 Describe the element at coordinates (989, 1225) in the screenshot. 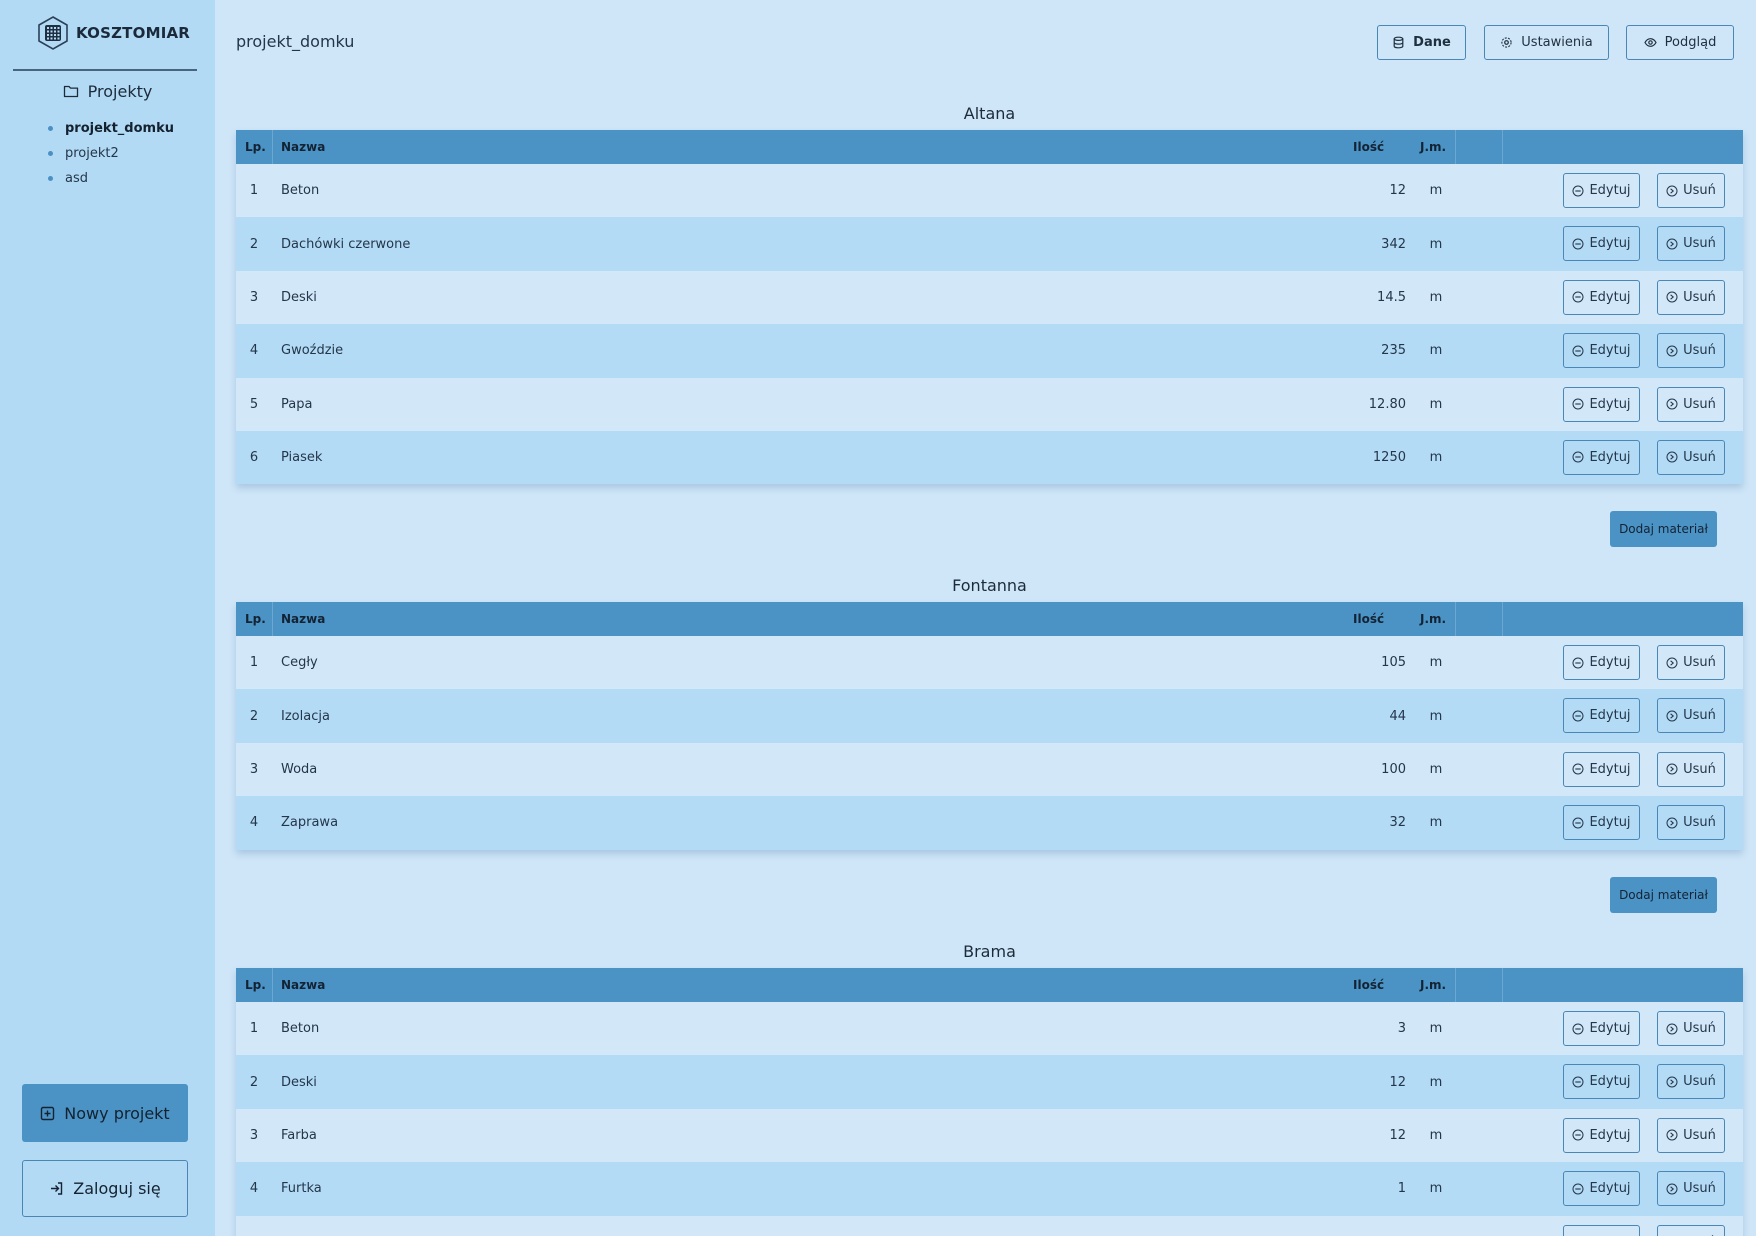

I see `table-row: Edytuj Usuń` at that location.